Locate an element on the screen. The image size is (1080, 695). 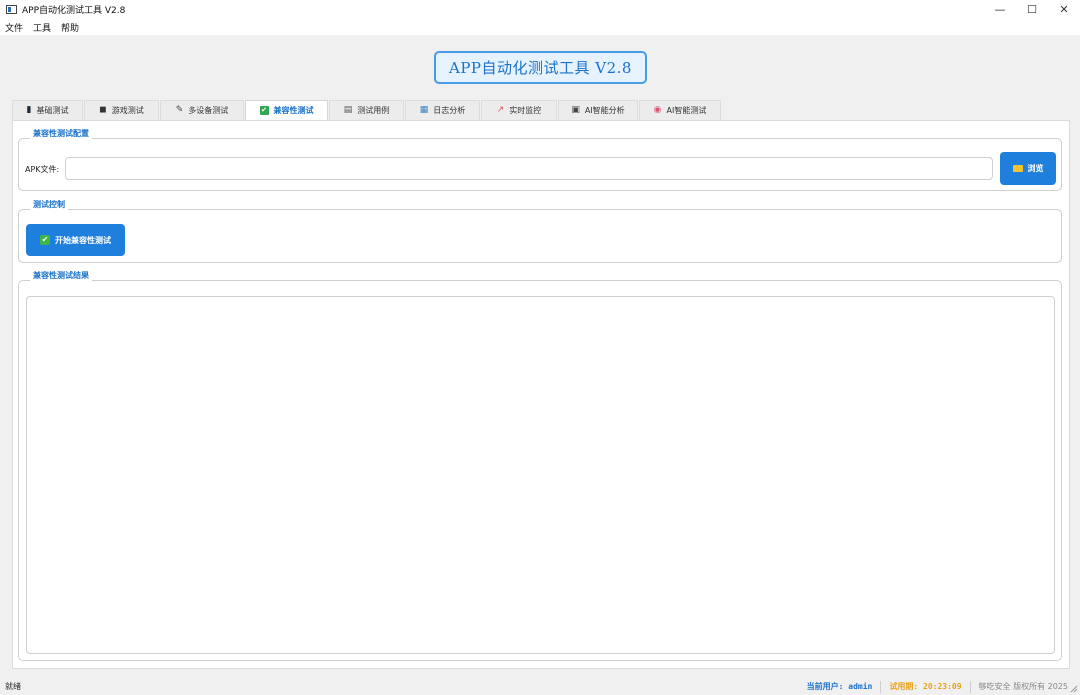
window-title: APP自动化测试工具 V2.8 is located at coordinates (74, 11).